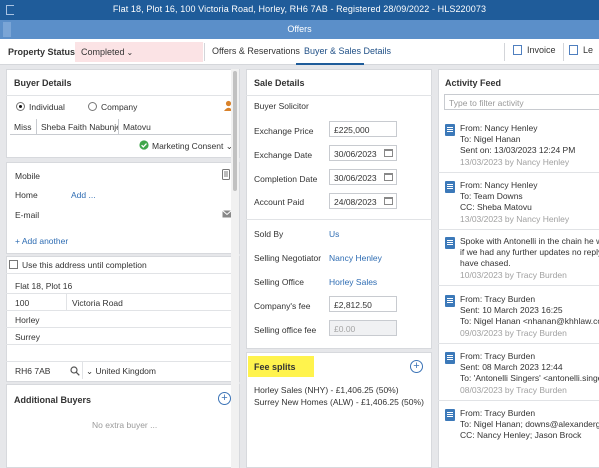  I want to click on add-fee-split-button: +, so click(416, 366).